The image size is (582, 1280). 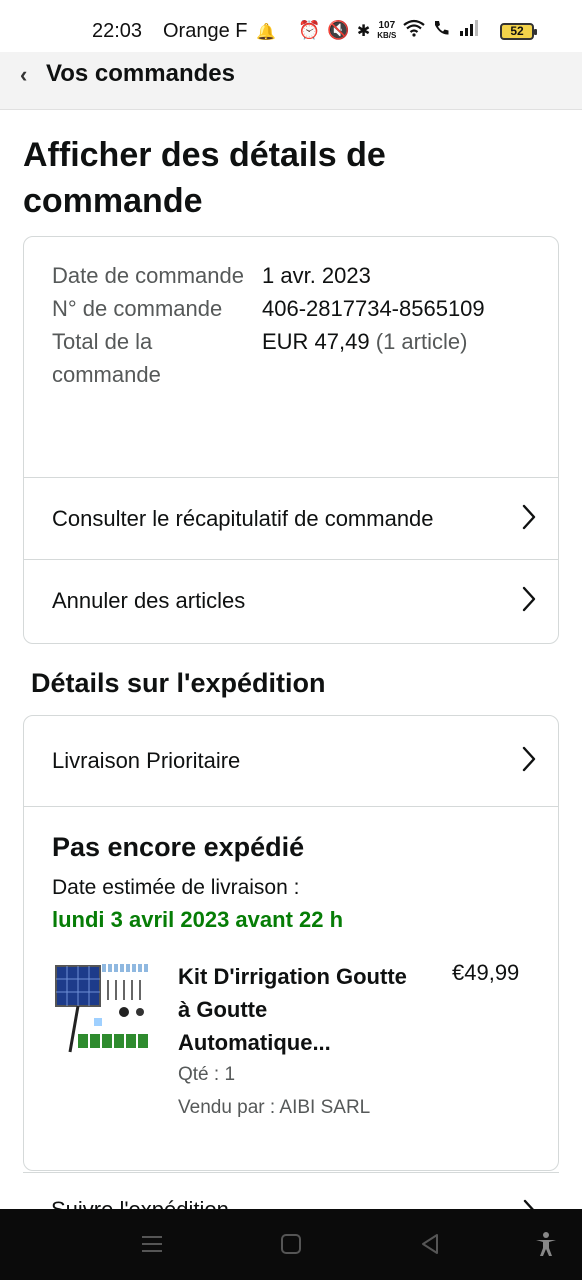 What do you see at coordinates (421, 341) in the screenshot?
I see `order-total-item-count: (1 article)` at bounding box center [421, 341].